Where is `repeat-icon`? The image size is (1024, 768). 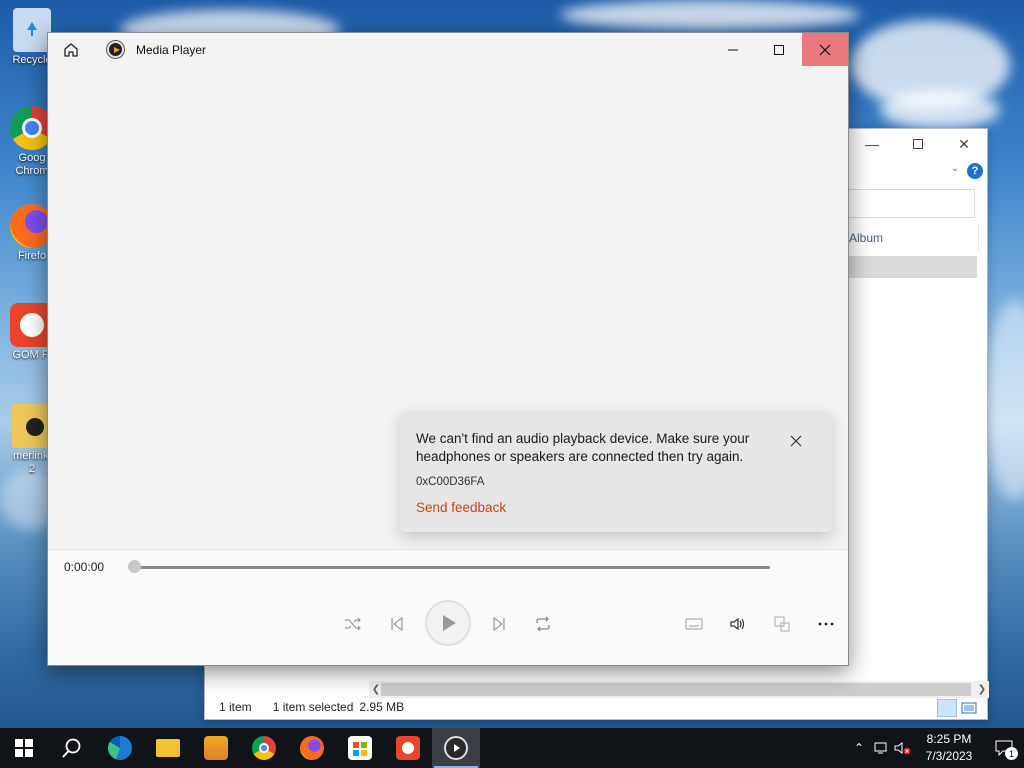
repeat-icon is located at coordinates (543, 624).